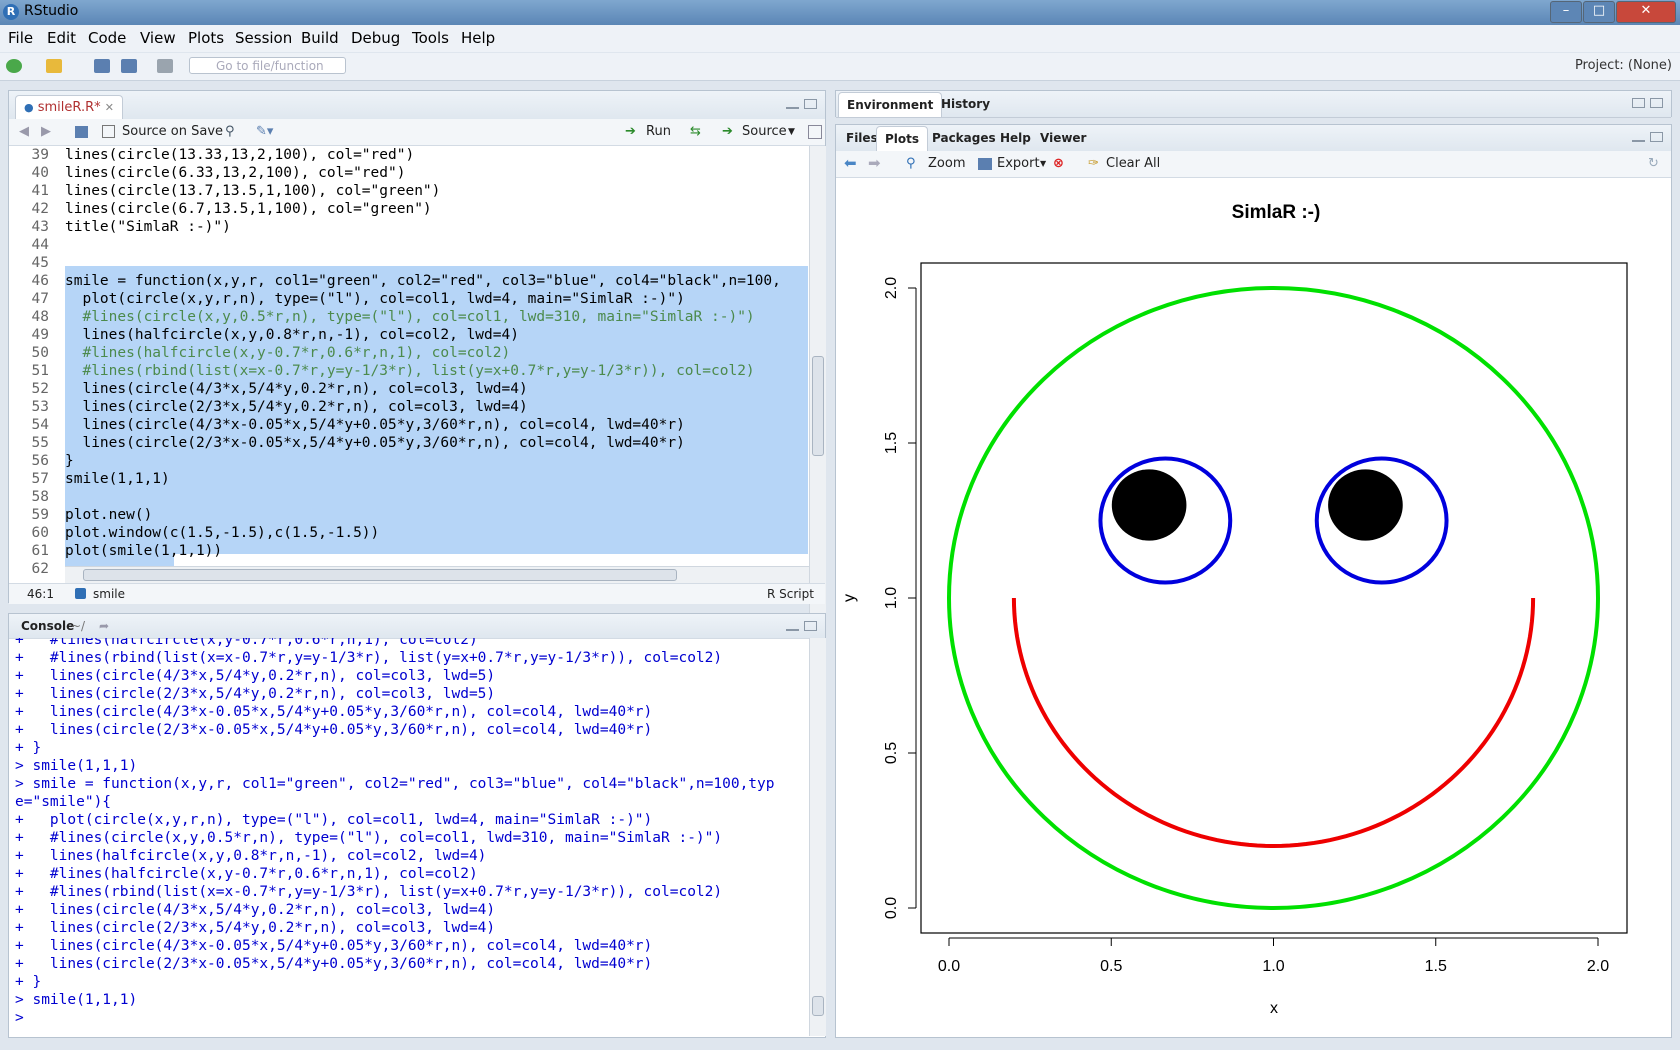 Image resolution: width=1680 pixels, height=1050 pixels. Describe the element at coordinates (267, 65) in the screenshot. I see `goto-file-input: Go to file/function` at that location.